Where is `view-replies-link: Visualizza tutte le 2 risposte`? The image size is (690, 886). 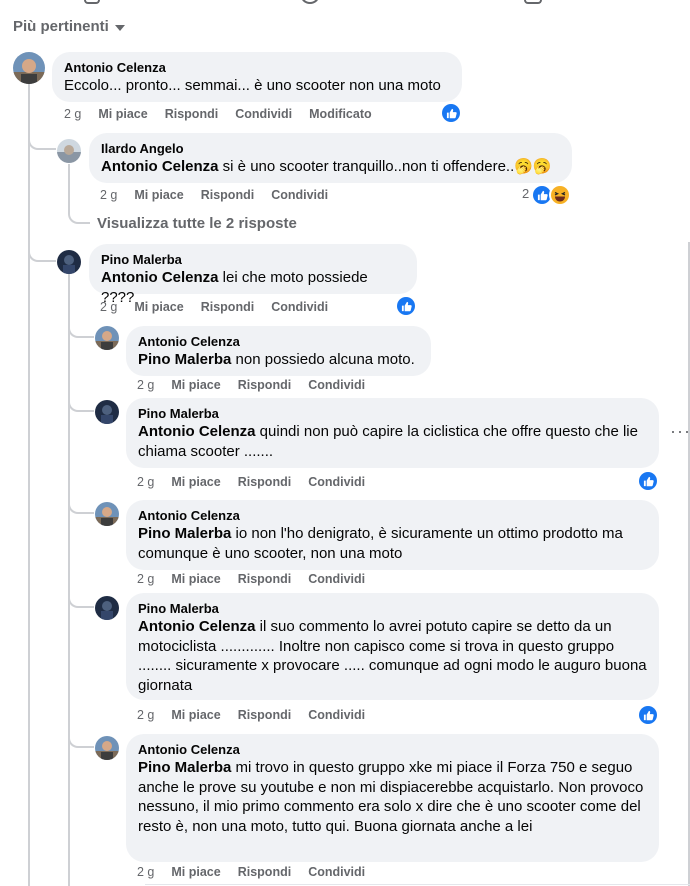 view-replies-link: Visualizza tutte le 2 risposte is located at coordinates (197, 223).